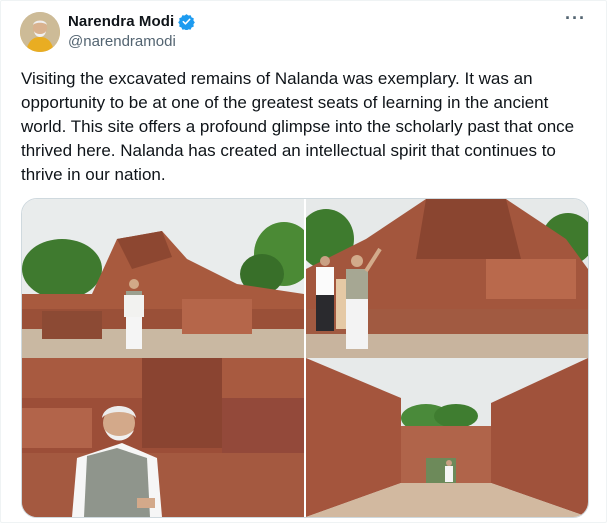  Describe the element at coordinates (575, 19) in the screenshot. I see `more-options-icon: ···` at that location.